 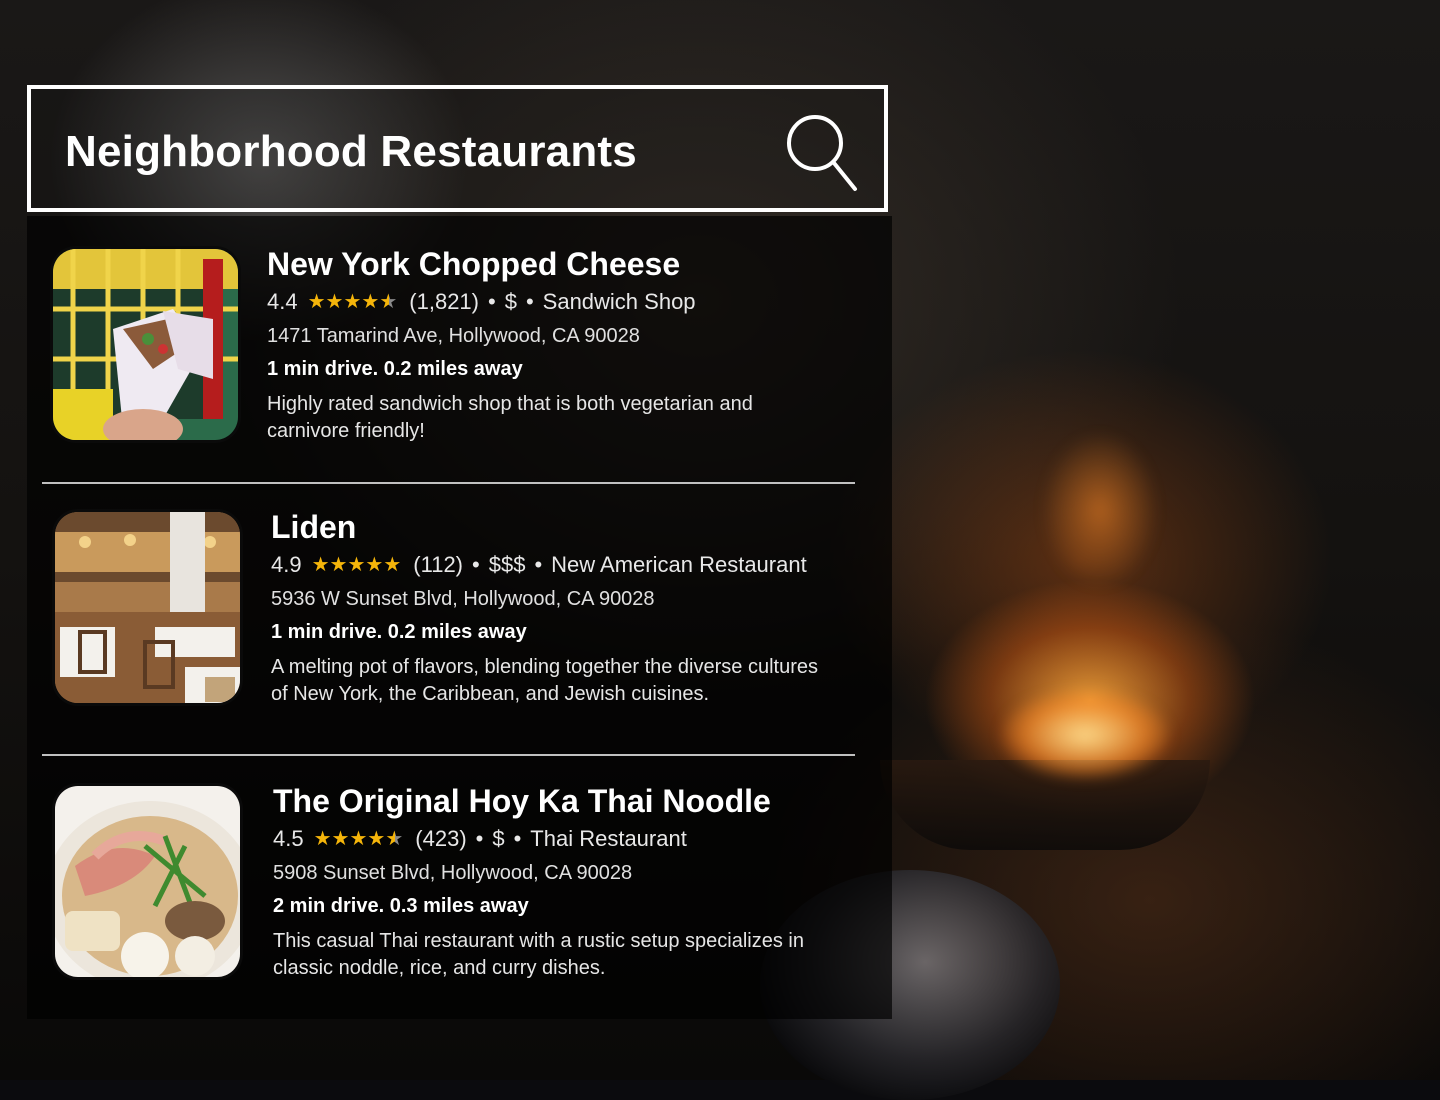 What do you see at coordinates (551, 599) in the screenshot?
I see `restaurant-address: 5936 W Sunset Blvd, Hollywood, CA 90028` at bounding box center [551, 599].